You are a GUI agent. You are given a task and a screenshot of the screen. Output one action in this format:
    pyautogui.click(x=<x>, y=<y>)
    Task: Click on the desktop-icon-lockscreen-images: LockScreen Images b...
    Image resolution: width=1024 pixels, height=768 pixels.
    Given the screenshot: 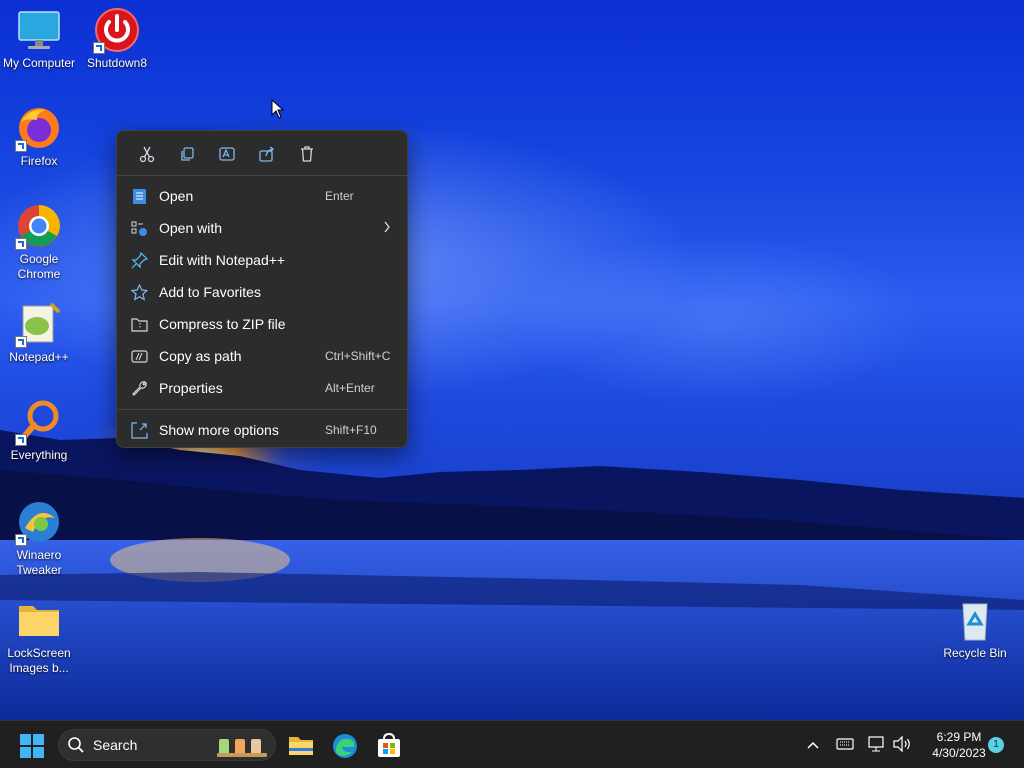 What is the action you would take?
    pyautogui.click(x=39, y=636)
    